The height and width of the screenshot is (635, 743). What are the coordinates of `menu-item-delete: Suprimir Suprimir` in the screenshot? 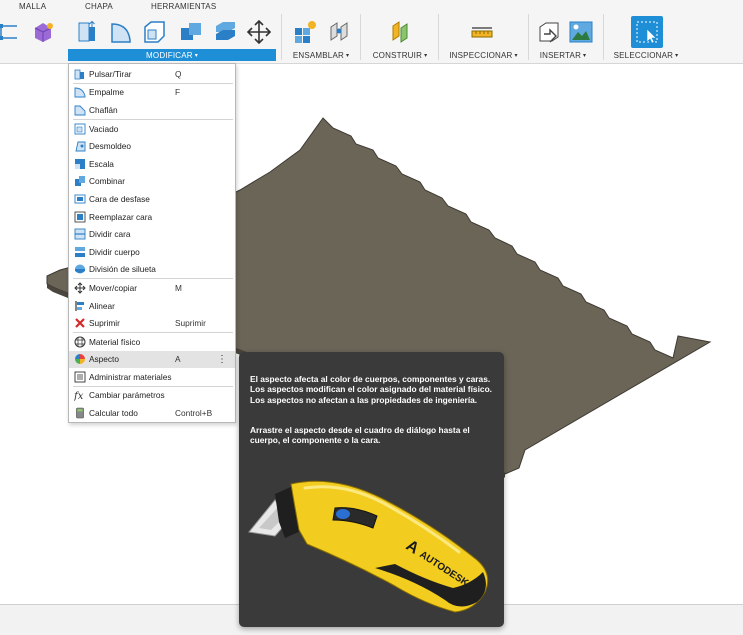 It's located at (152, 323).